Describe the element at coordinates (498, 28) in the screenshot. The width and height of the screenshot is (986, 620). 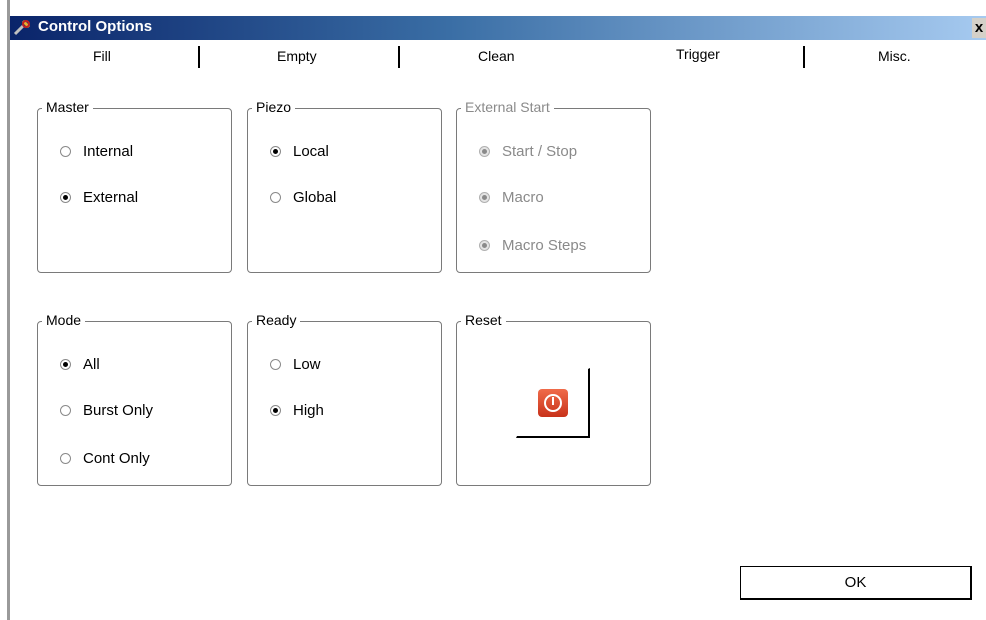
I see `title-bar: Control Options x` at that location.